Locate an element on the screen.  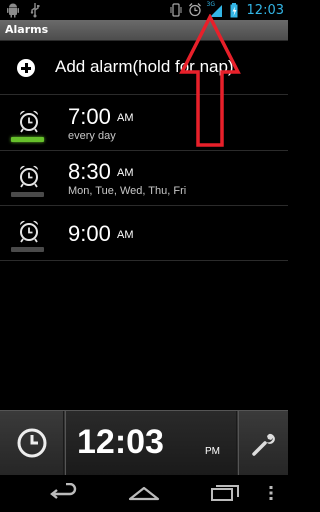
home-icon is located at coordinates (144, 493).